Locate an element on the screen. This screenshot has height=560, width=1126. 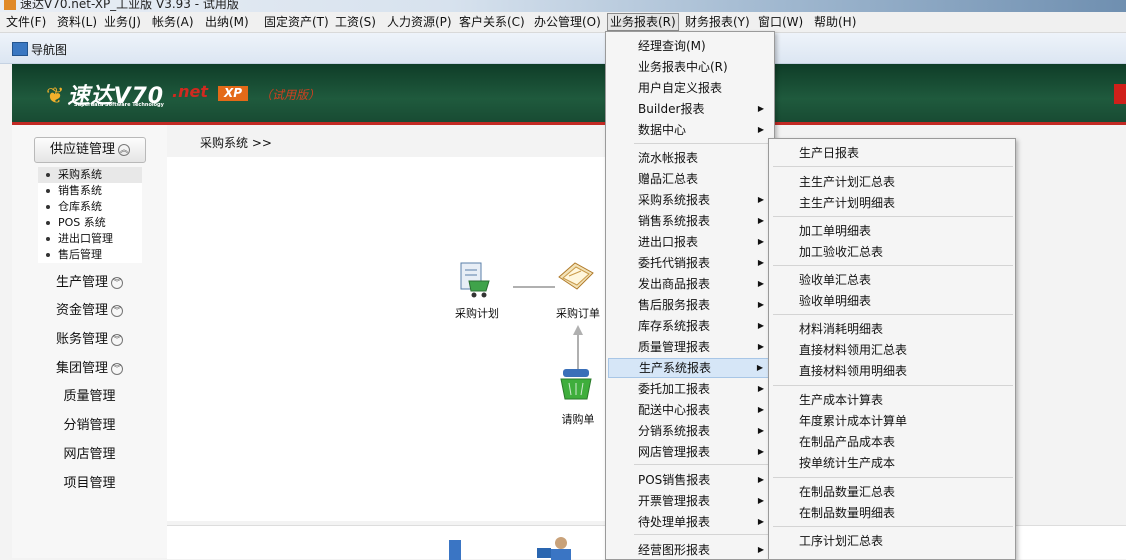
report-menu-item: 委托代销报表 ▶ is located at coordinates (690, 263).